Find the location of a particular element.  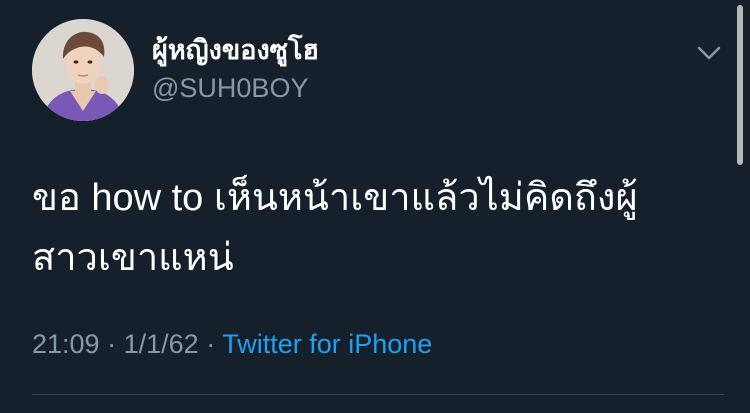

tweet-date: 1/1/62 is located at coordinates (161, 344).